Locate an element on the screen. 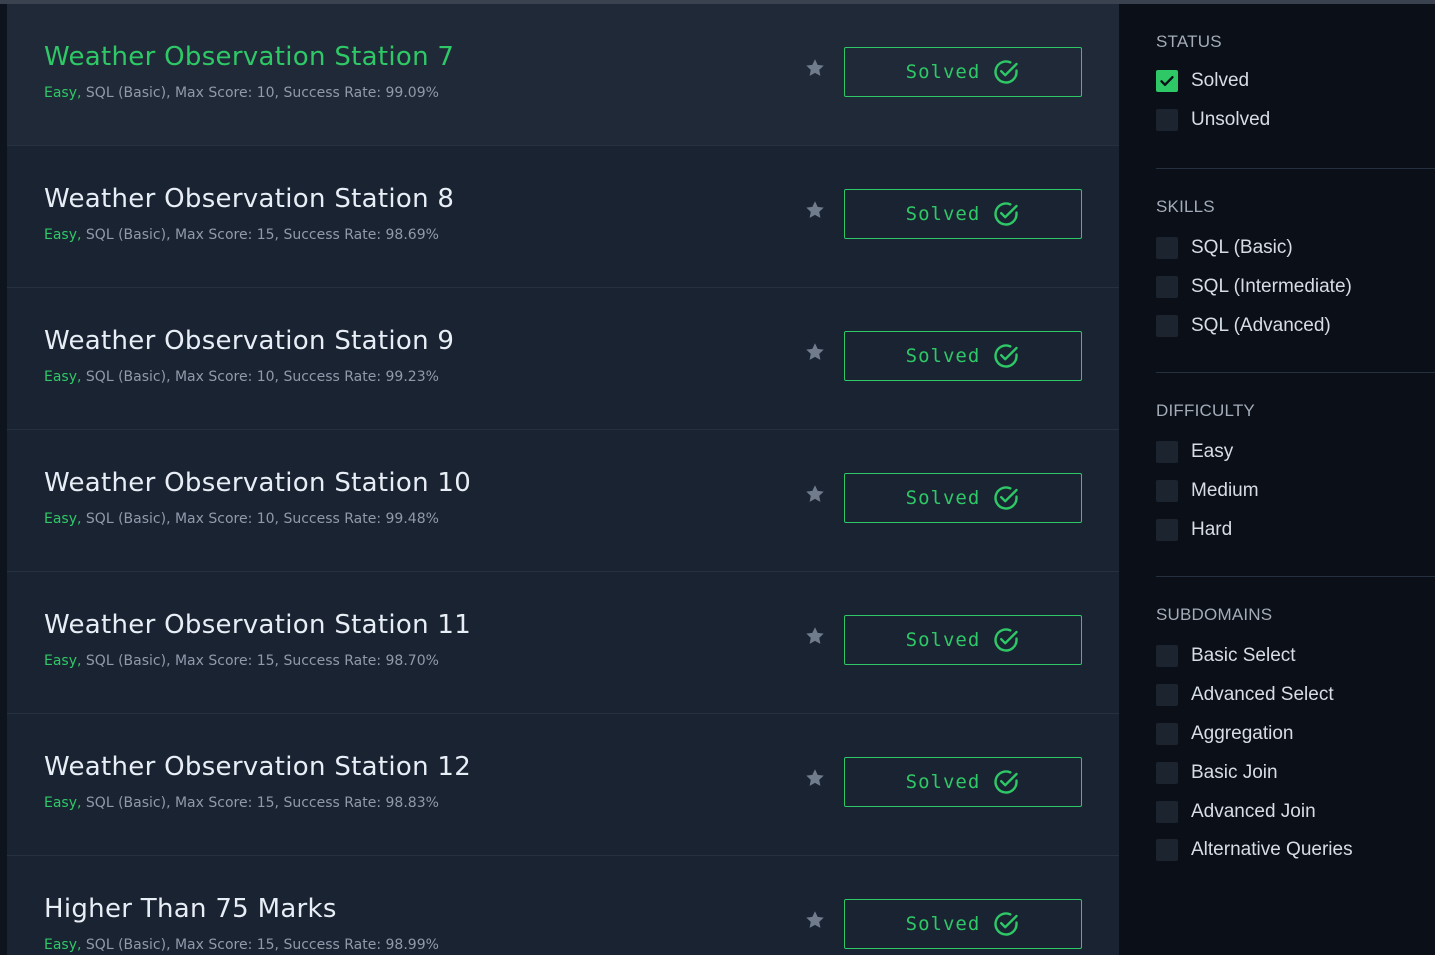 The height and width of the screenshot is (955, 1435). challenge-title: Weather Observation Station 9 is located at coordinates (249, 341).